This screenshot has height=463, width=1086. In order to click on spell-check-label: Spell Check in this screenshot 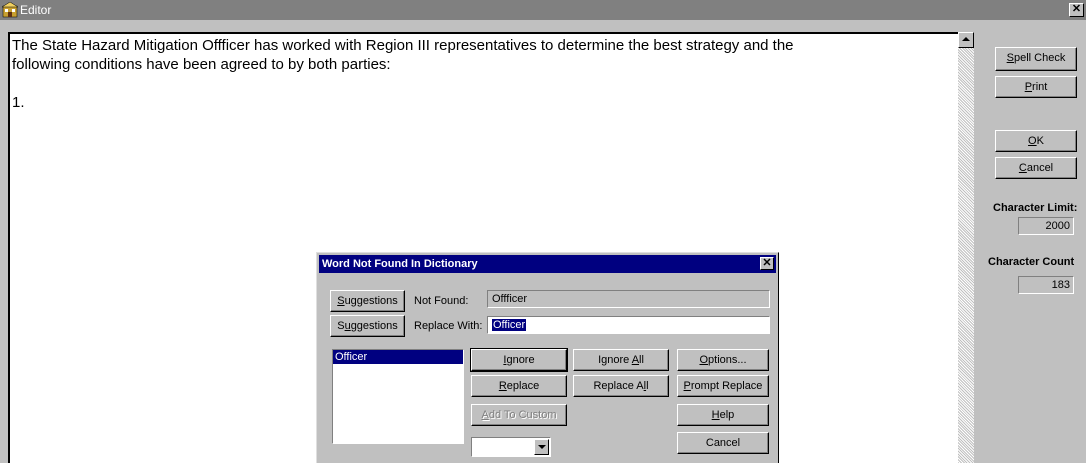, I will do `click(1036, 58)`.